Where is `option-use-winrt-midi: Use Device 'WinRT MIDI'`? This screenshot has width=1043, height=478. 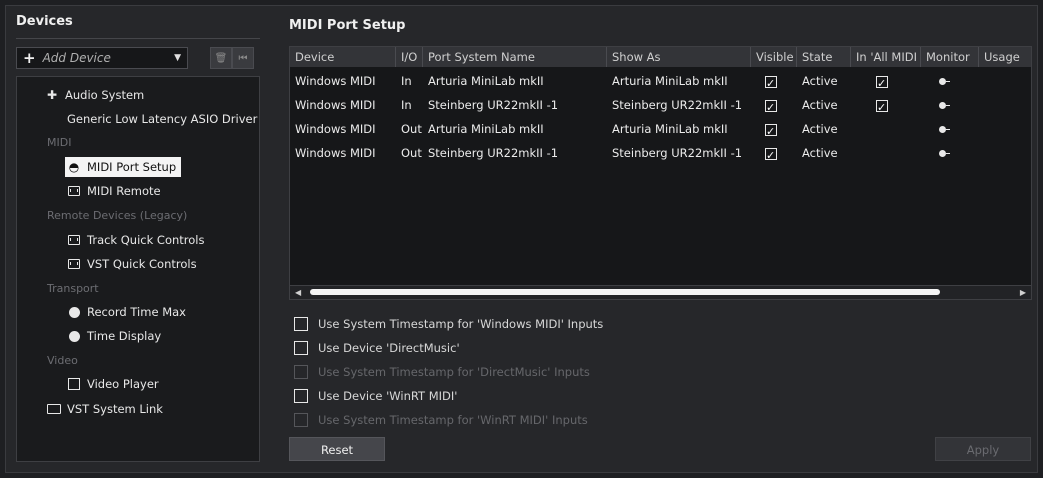
option-use-winrt-midi: Use Device 'WinRT MIDI' is located at coordinates (375, 396).